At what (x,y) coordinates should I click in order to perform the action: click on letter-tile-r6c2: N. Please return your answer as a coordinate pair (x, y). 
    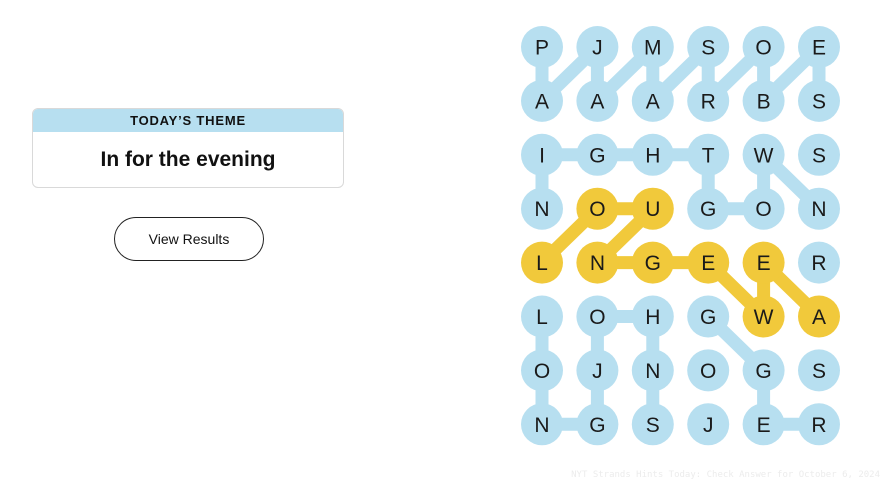
    Looking at the image, I should click on (652, 370).